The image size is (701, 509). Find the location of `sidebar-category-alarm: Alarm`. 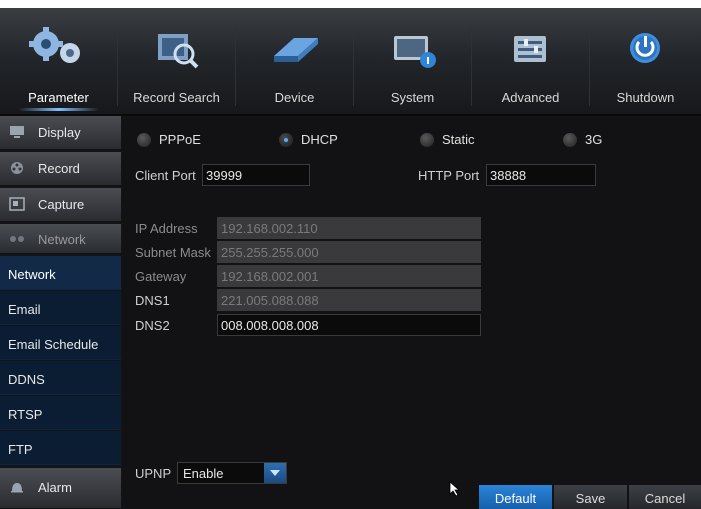

sidebar-category-alarm: Alarm is located at coordinates (60, 488).